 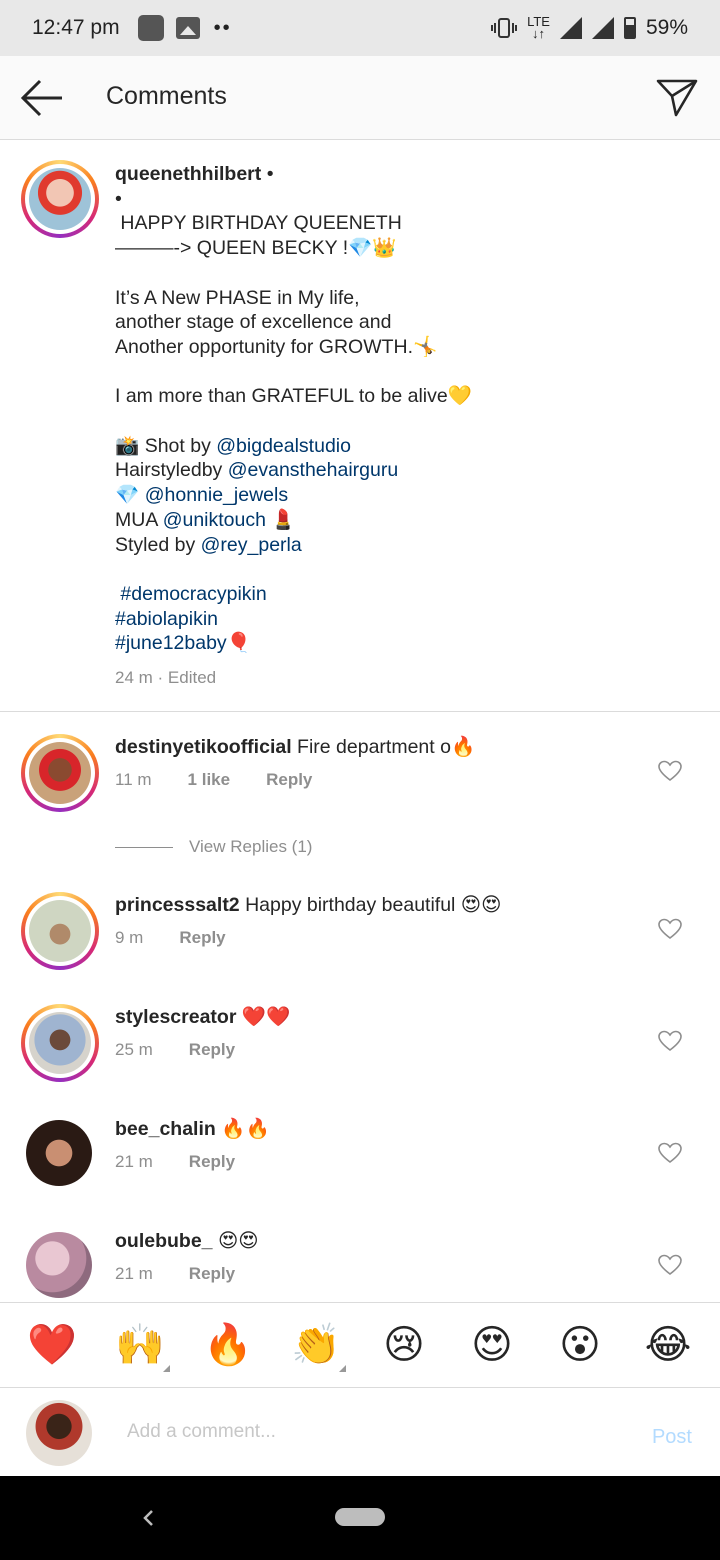 I want to click on emoji-crying-button: 😢, so click(x=404, y=1345).